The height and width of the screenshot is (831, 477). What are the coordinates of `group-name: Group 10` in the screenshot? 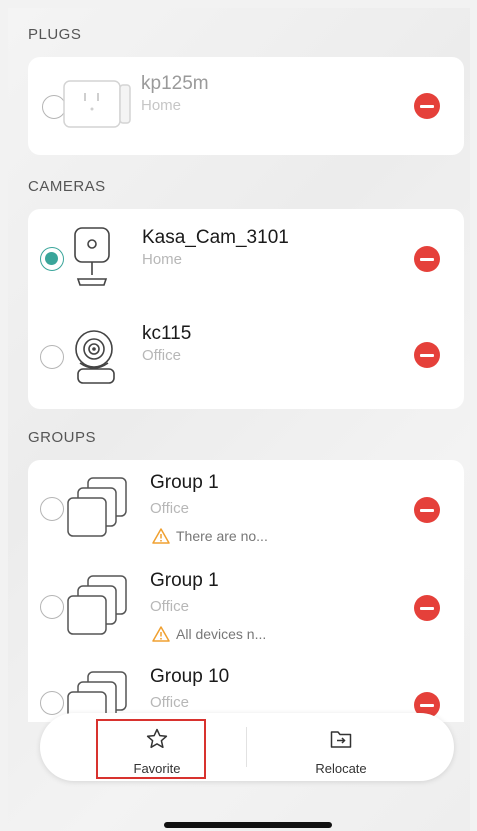 It's located at (190, 676).